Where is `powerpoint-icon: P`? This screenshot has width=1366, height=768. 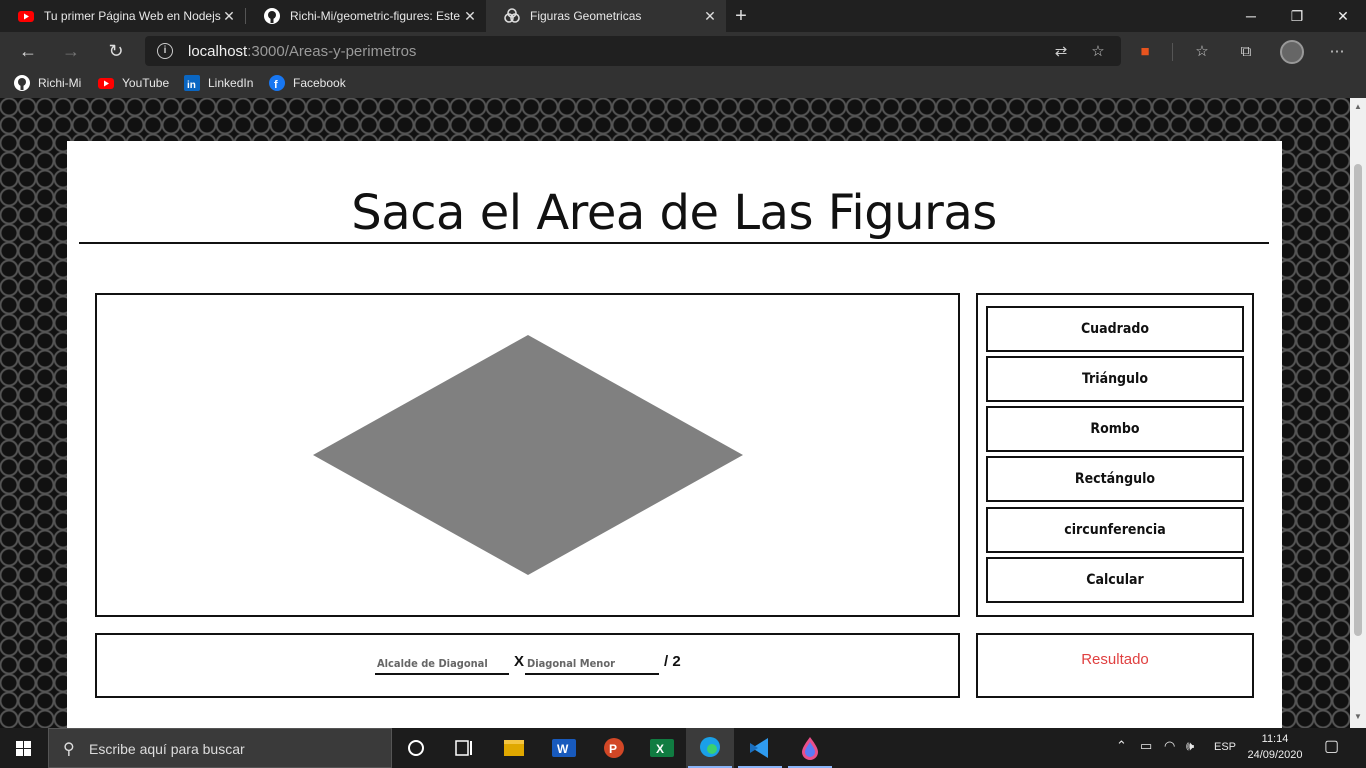 powerpoint-icon: P is located at coordinates (614, 748).